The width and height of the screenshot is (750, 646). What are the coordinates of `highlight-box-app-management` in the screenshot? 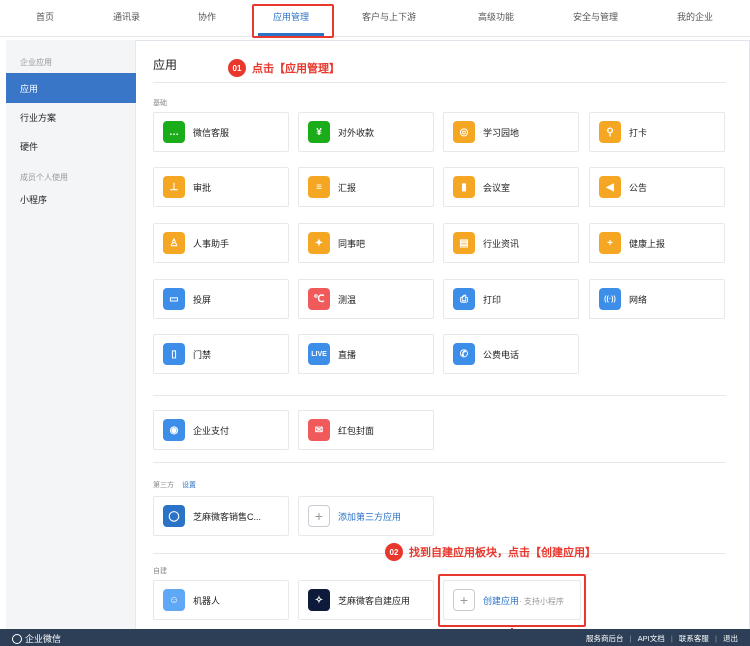 It's located at (293, 21).